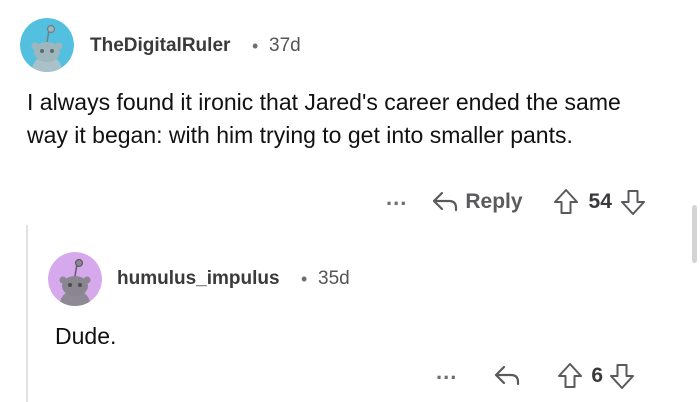 The height and width of the screenshot is (402, 700). I want to click on comment-username: TheDigitalRuler, so click(160, 46).